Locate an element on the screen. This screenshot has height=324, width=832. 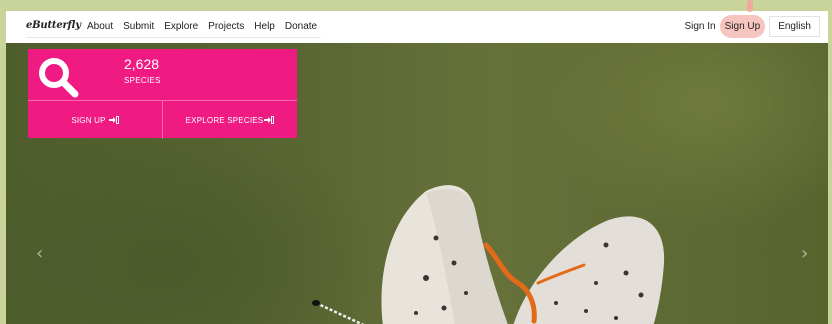
butterfly-antenna-tip is located at coordinates (316, 303).